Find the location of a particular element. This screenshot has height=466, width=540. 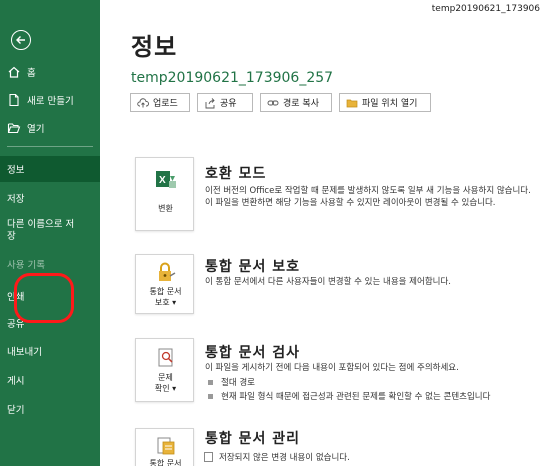

document-small-icon is located at coordinates (208, 457).